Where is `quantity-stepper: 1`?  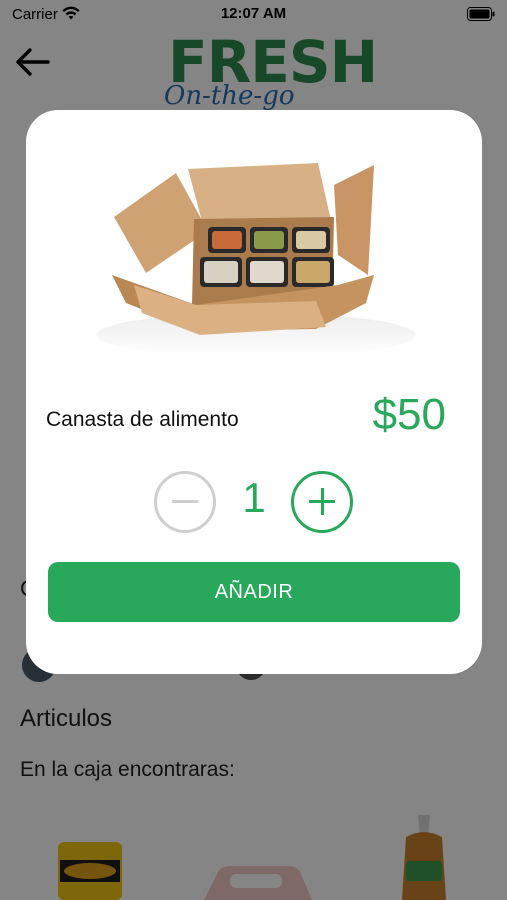 quantity-stepper: 1 is located at coordinates (254, 501).